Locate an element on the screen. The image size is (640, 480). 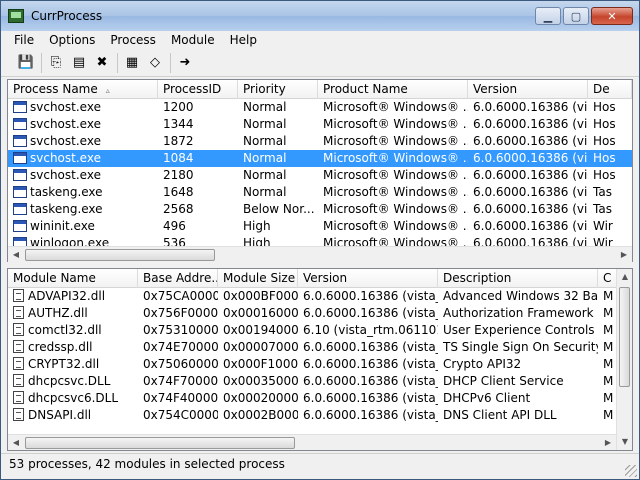
process-name: wininit.exe is located at coordinates (62, 226).